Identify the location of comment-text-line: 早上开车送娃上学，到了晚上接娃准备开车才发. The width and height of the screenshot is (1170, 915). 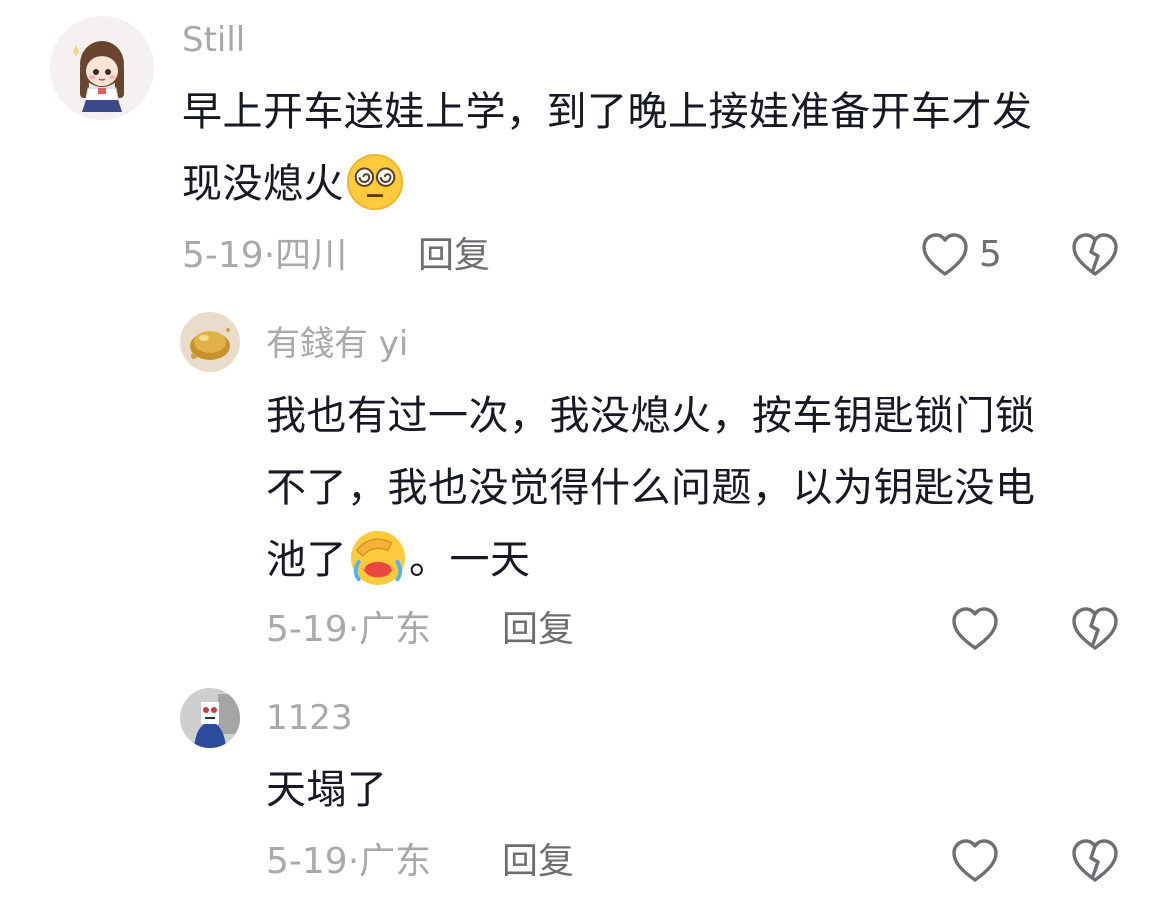
(607, 112).